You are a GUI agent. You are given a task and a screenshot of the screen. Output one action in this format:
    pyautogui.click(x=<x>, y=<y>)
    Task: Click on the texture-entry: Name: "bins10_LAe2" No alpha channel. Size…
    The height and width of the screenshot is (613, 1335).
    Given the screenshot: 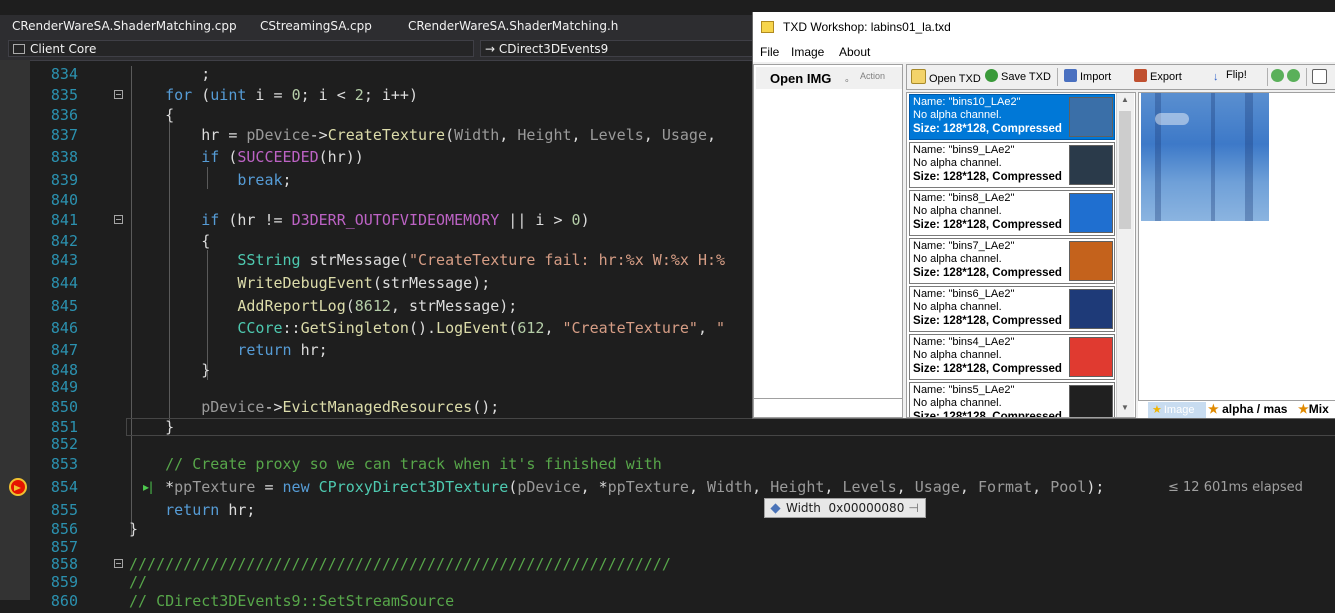 What is the action you would take?
    pyautogui.click(x=1012, y=117)
    